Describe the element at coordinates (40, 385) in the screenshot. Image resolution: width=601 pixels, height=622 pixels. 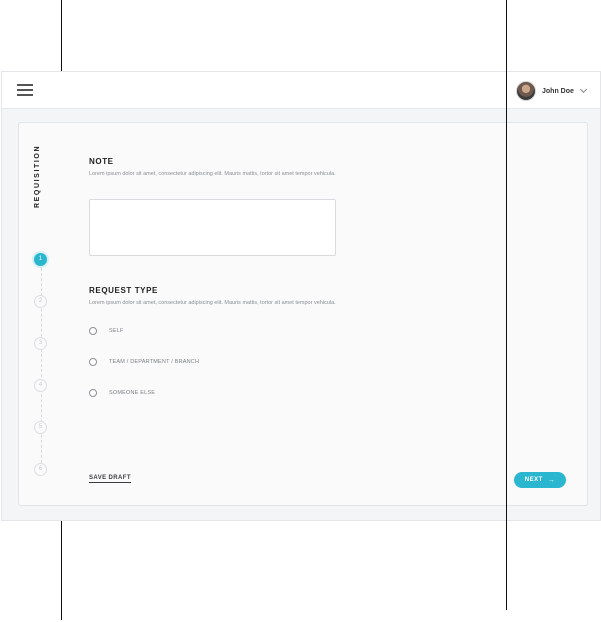
I see `step-4: 4` at that location.